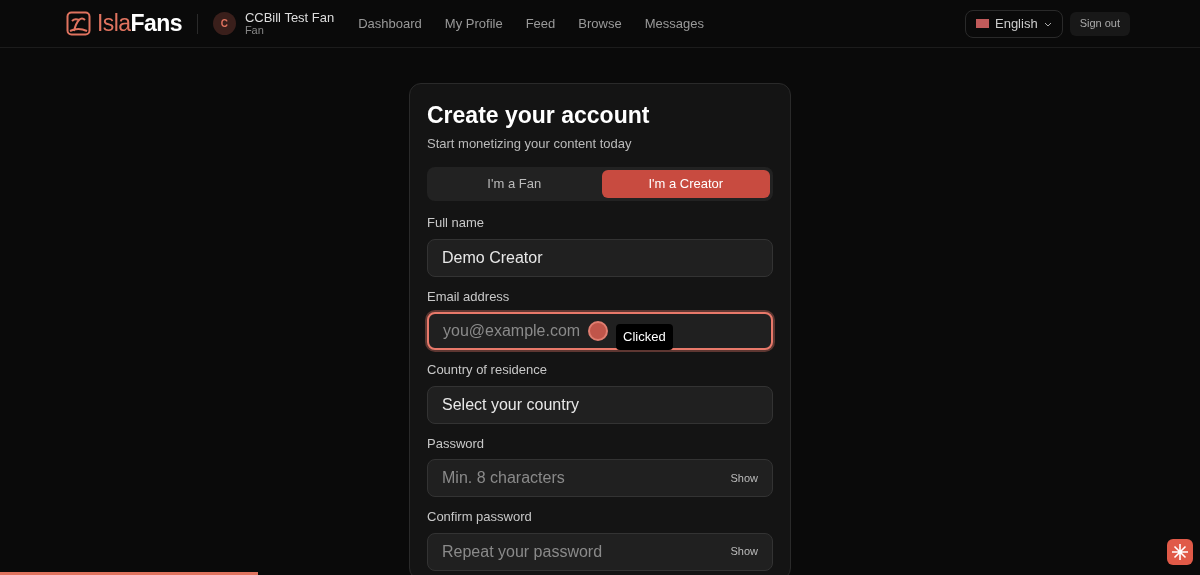 This screenshot has height=575, width=1200. What do you see at coordinates (469, 296) in the screenshot?
I see `field-label: Email address` at bounding box center [469, 296].